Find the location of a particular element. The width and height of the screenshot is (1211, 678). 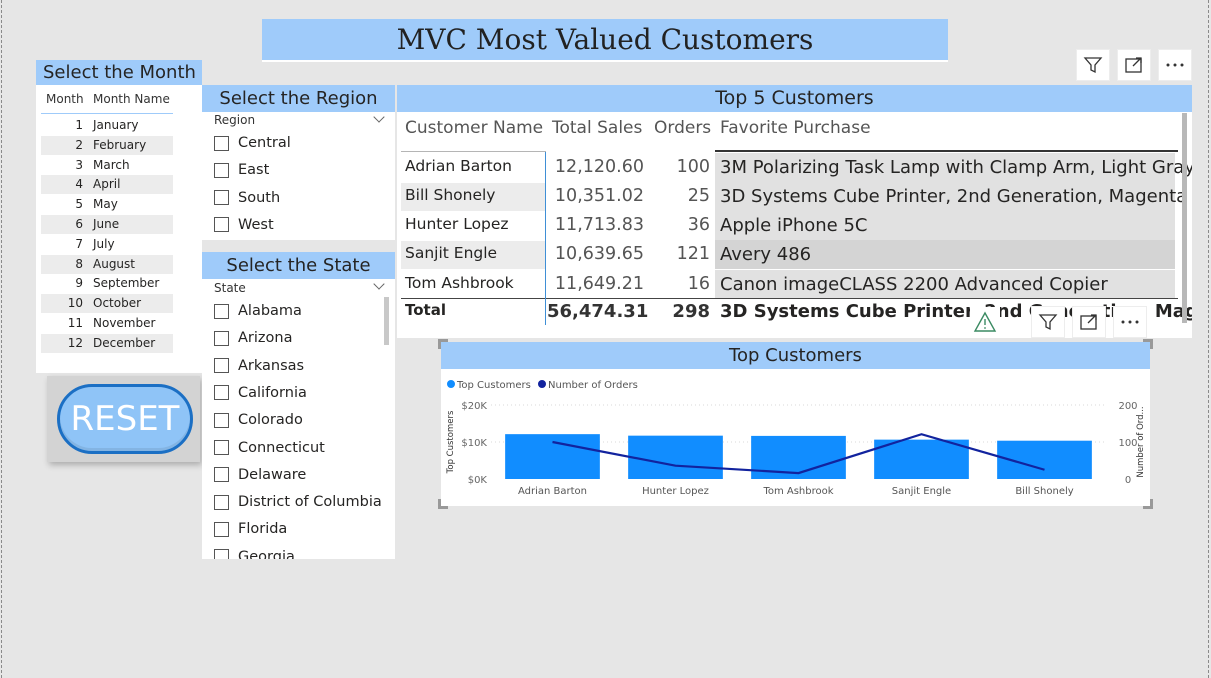

state-item: Alabama is located at coordinates (258, 311).